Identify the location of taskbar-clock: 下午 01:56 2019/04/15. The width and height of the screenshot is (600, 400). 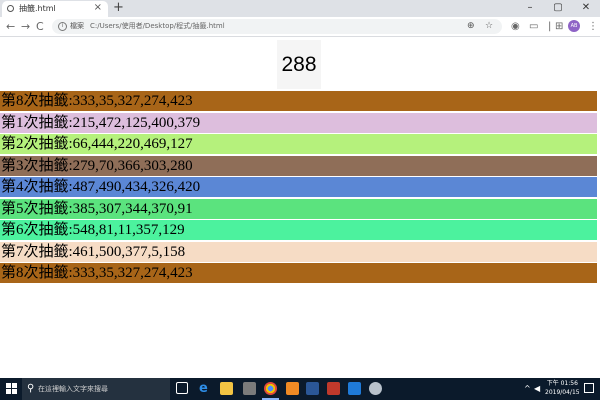
(562, 388).